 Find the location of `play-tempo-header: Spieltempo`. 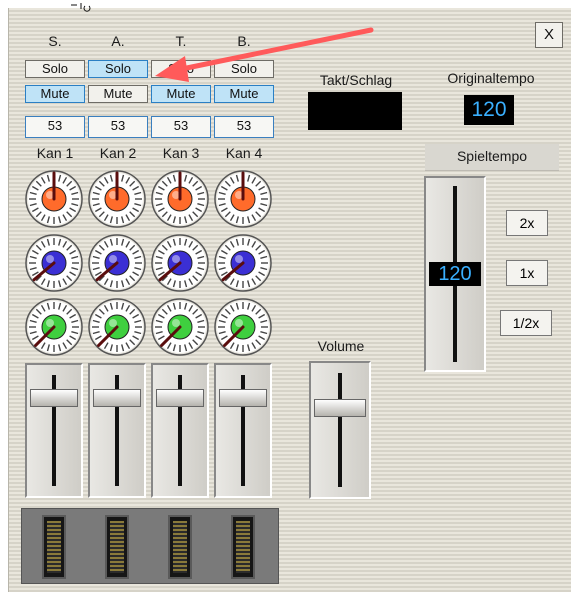

play-tempo-header: Spieltempo is located at coordinates (492, 157).